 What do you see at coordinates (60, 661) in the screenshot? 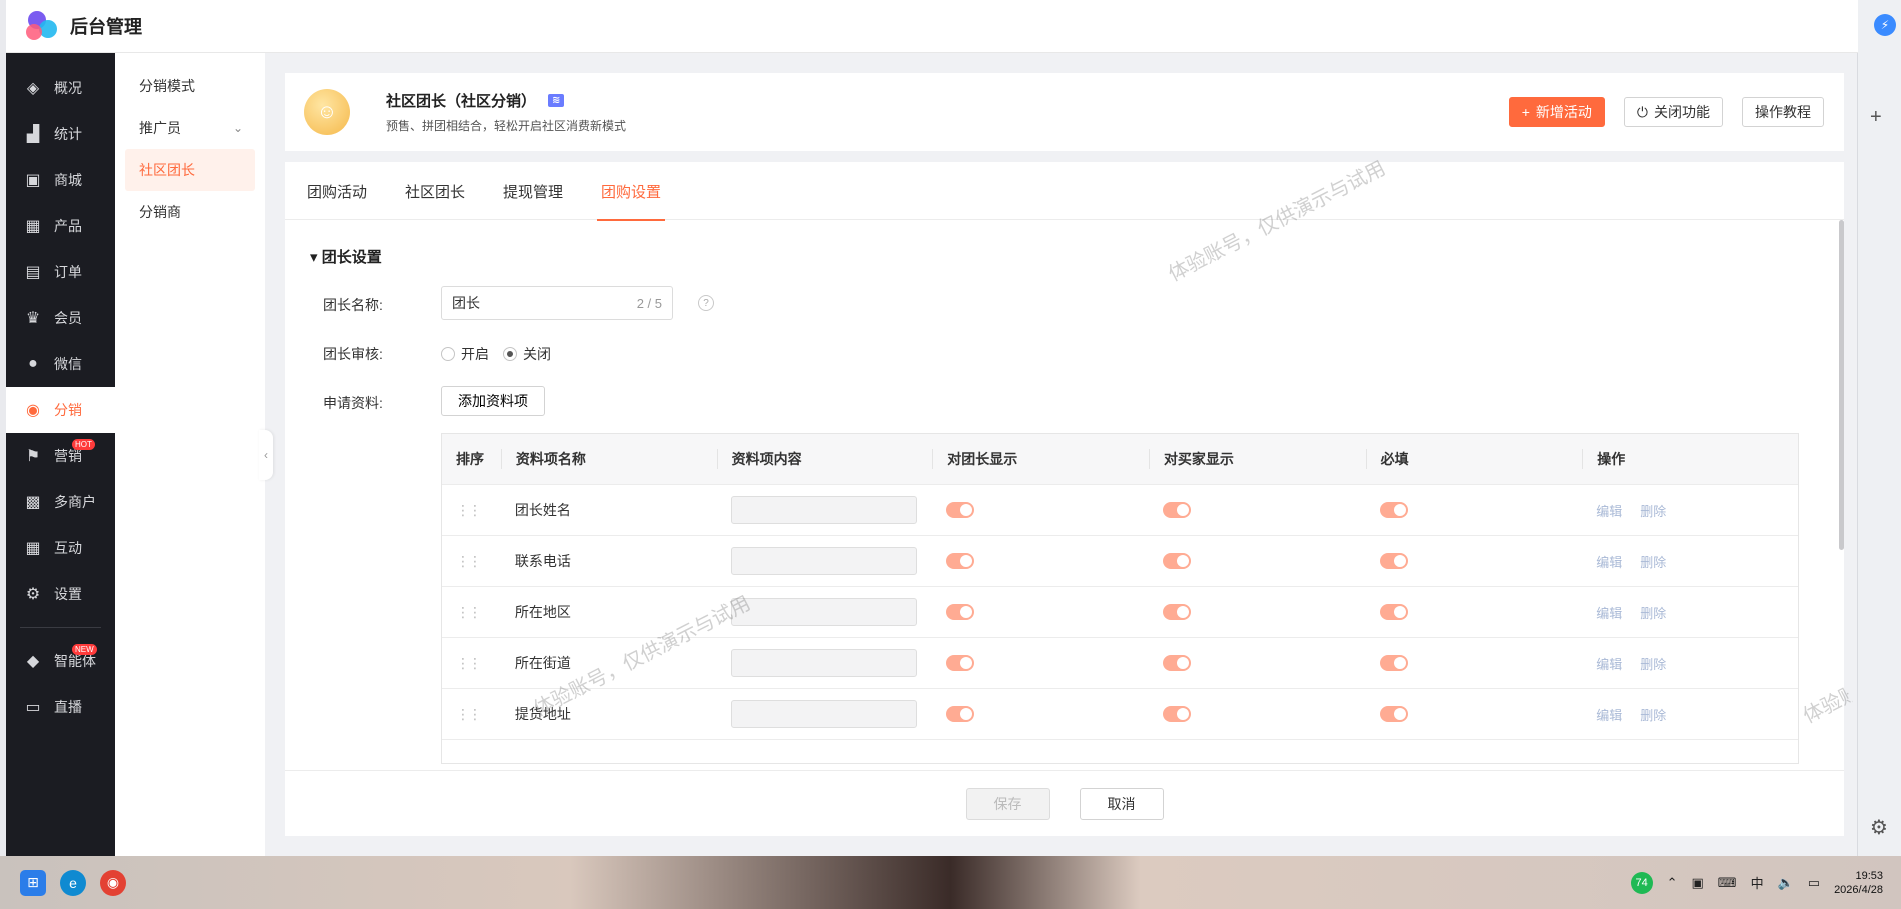
I see `sidebar-item: ◆ 智能体 NEW` at bounding box center [60, 661].